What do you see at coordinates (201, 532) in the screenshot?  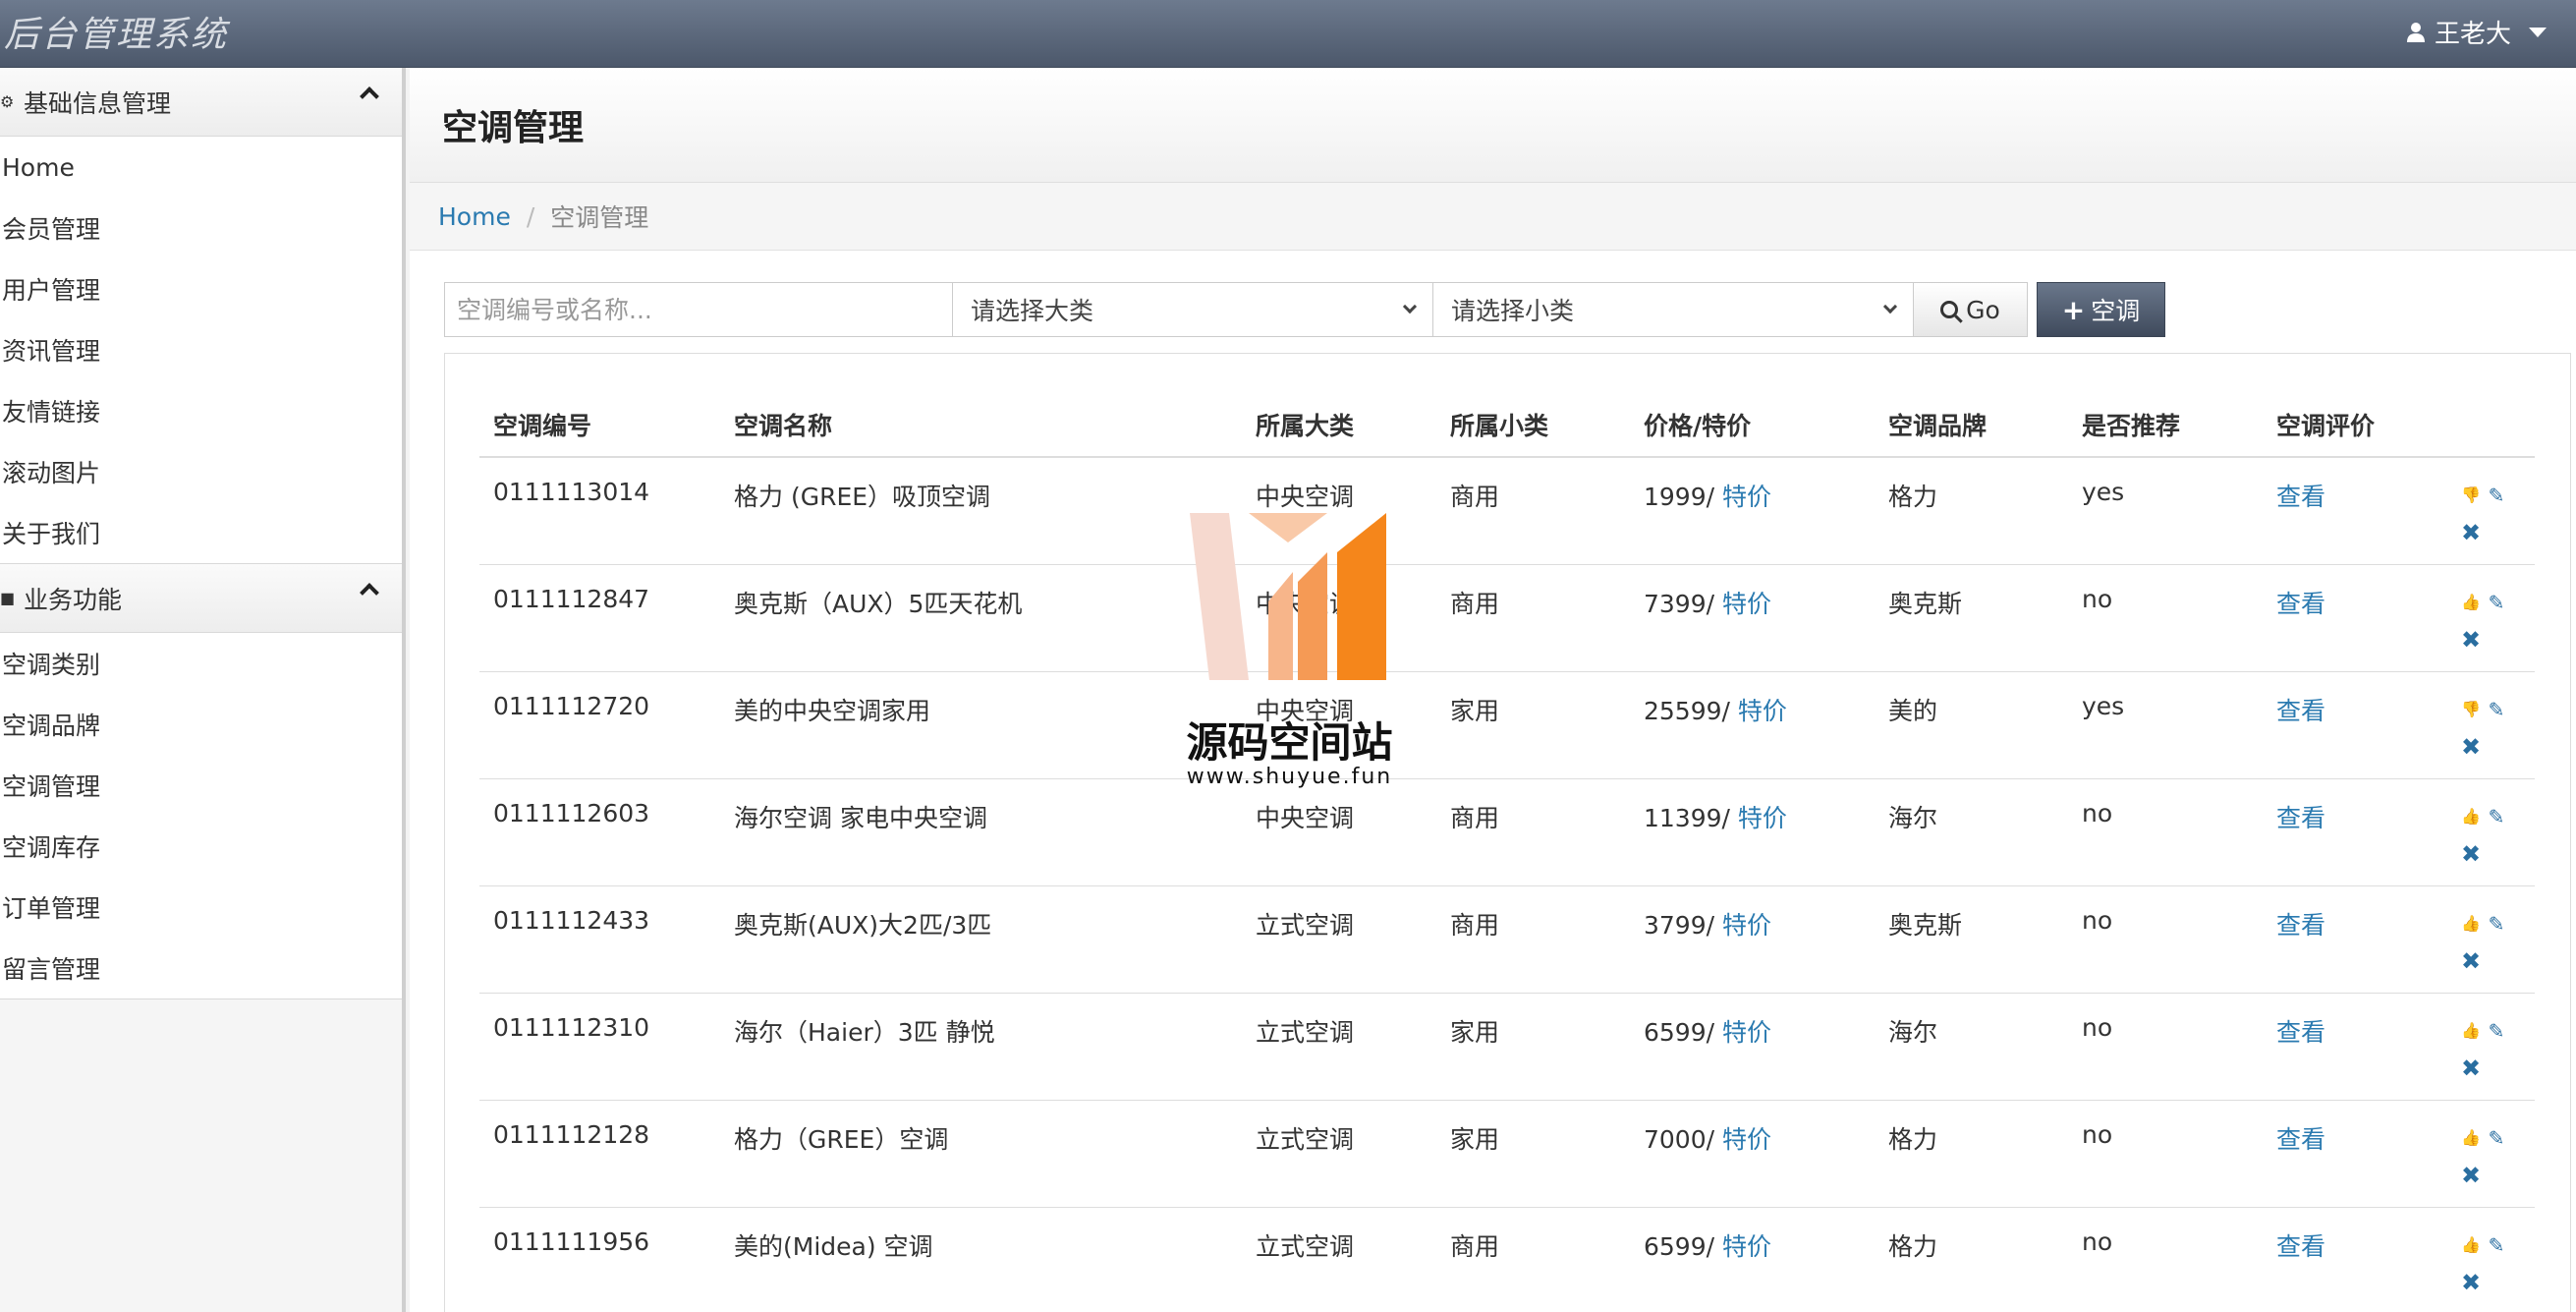 I see `sidebar-item: 关于我们` at bounding box center [201, 532].